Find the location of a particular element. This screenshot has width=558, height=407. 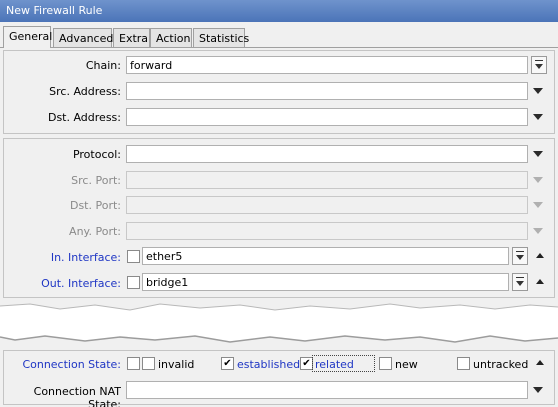

chain-field: forward is located at coordinates (327, 65).